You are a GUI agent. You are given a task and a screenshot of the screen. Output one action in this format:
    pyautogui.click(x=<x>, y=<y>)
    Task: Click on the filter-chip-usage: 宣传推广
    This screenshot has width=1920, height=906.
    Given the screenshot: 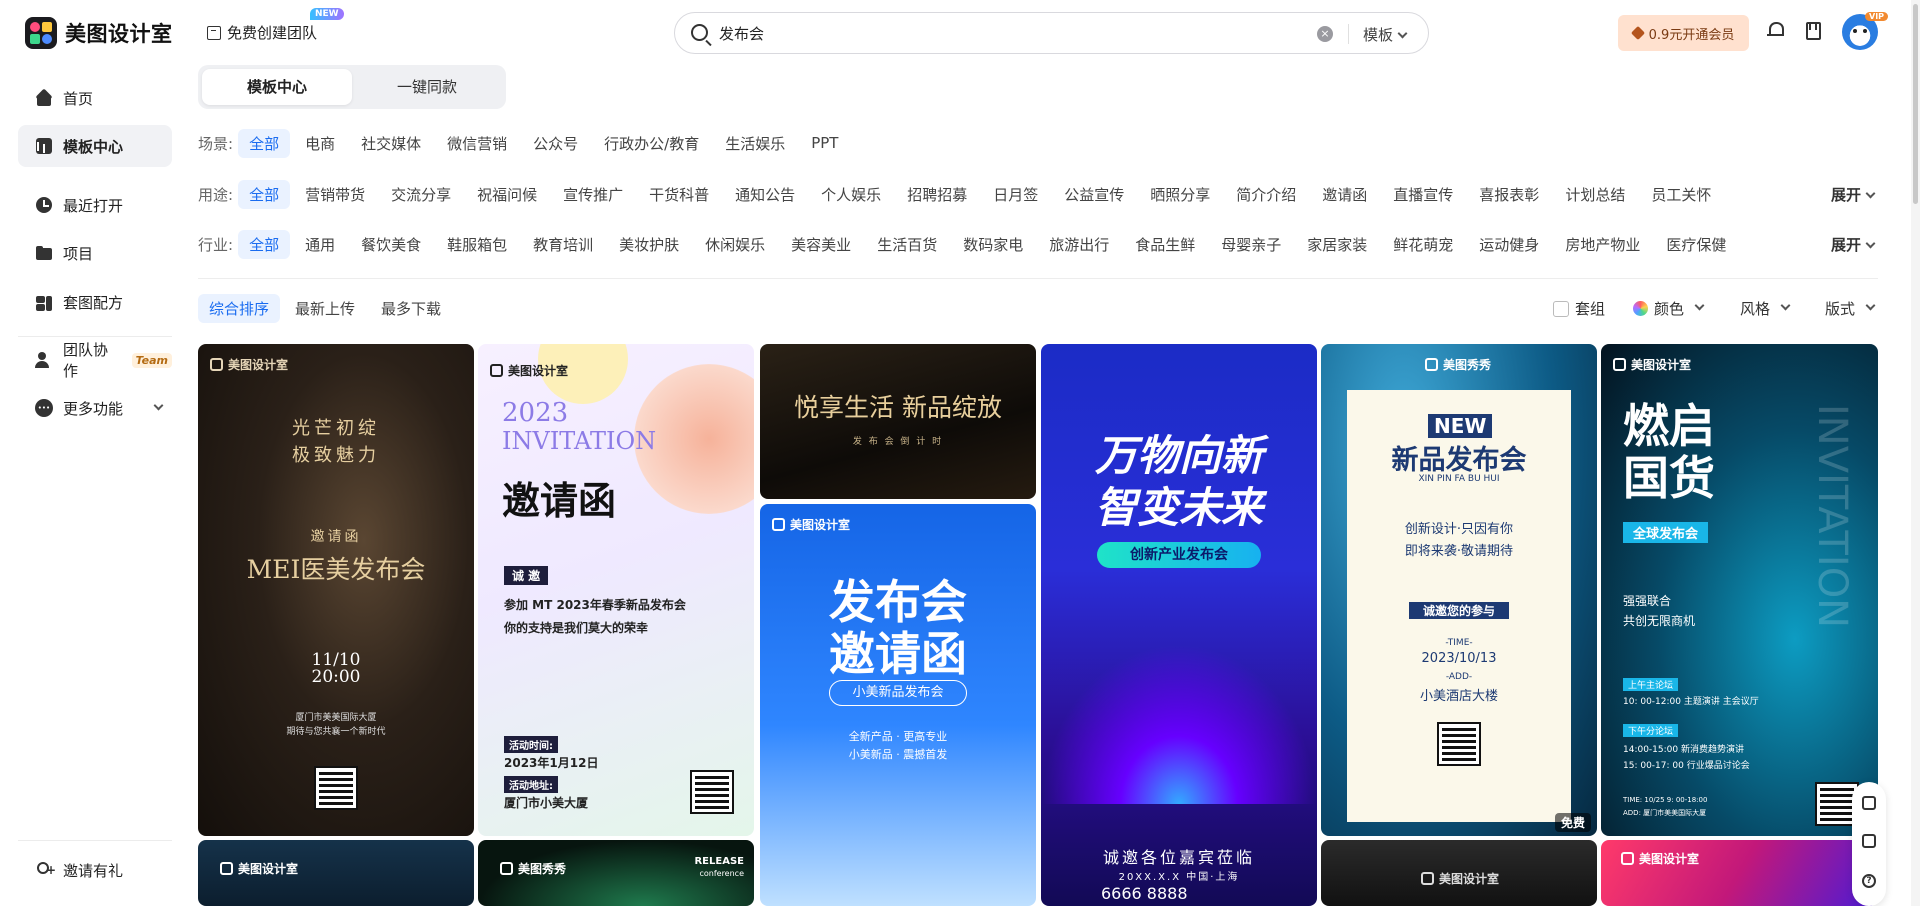 What is the action you would take?
    pyautogui.click(x=593, y=194)
    